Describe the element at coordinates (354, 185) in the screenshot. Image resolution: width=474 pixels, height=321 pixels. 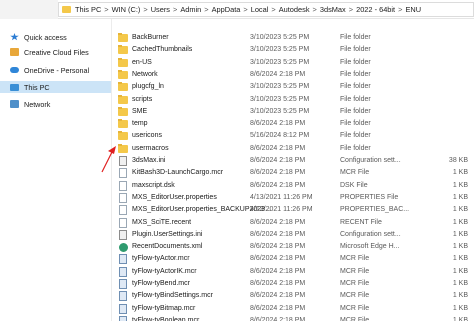
I see `file-type: DSK File` at that location.